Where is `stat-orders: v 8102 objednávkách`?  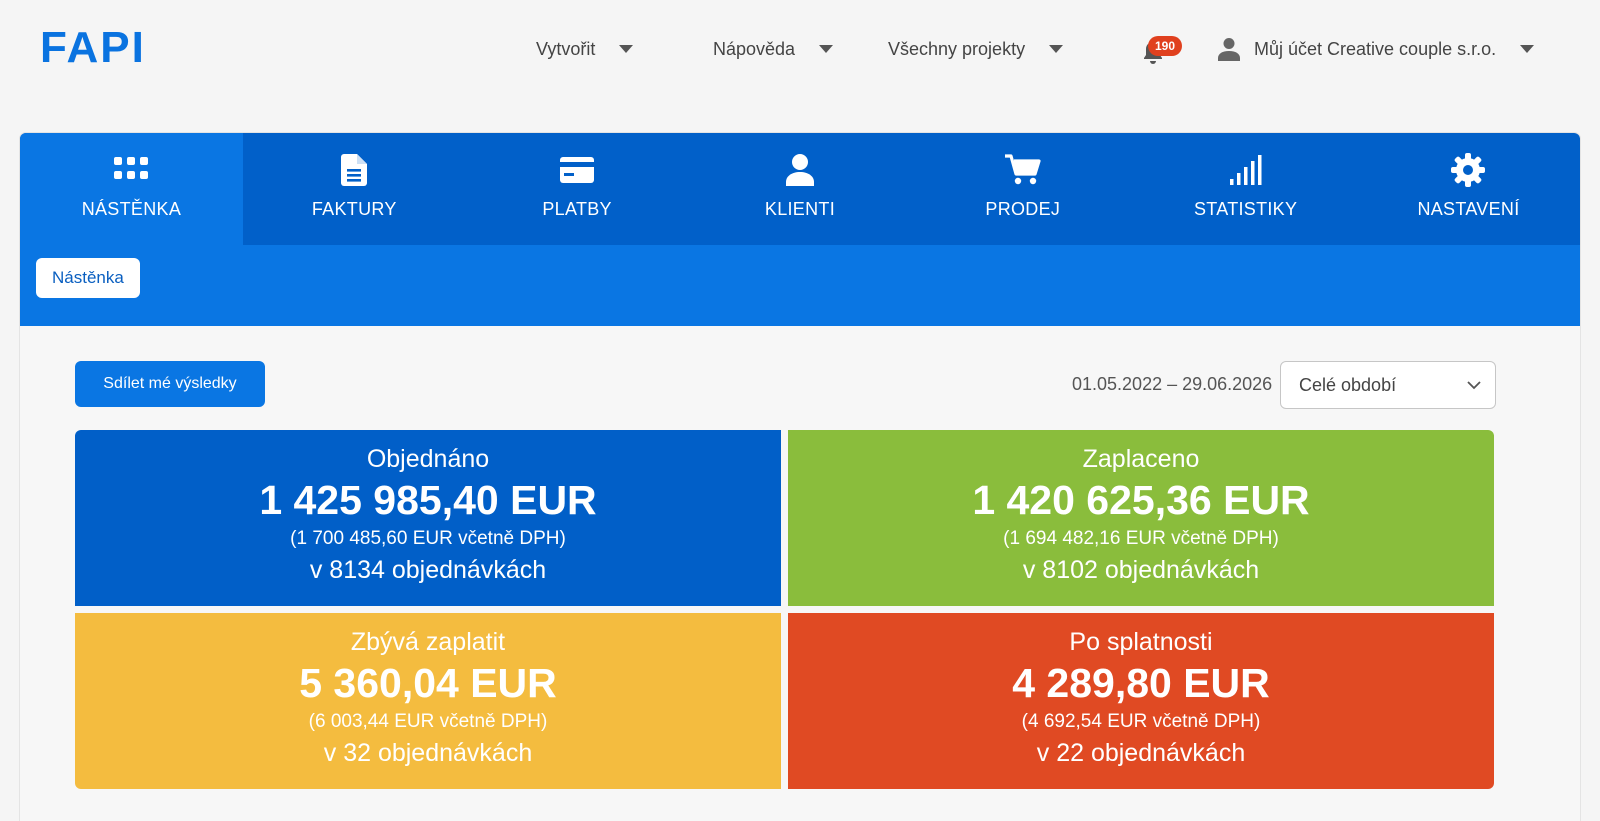
stat-orders: v 8102 objednávkách is located at coordinates (1141, 570).